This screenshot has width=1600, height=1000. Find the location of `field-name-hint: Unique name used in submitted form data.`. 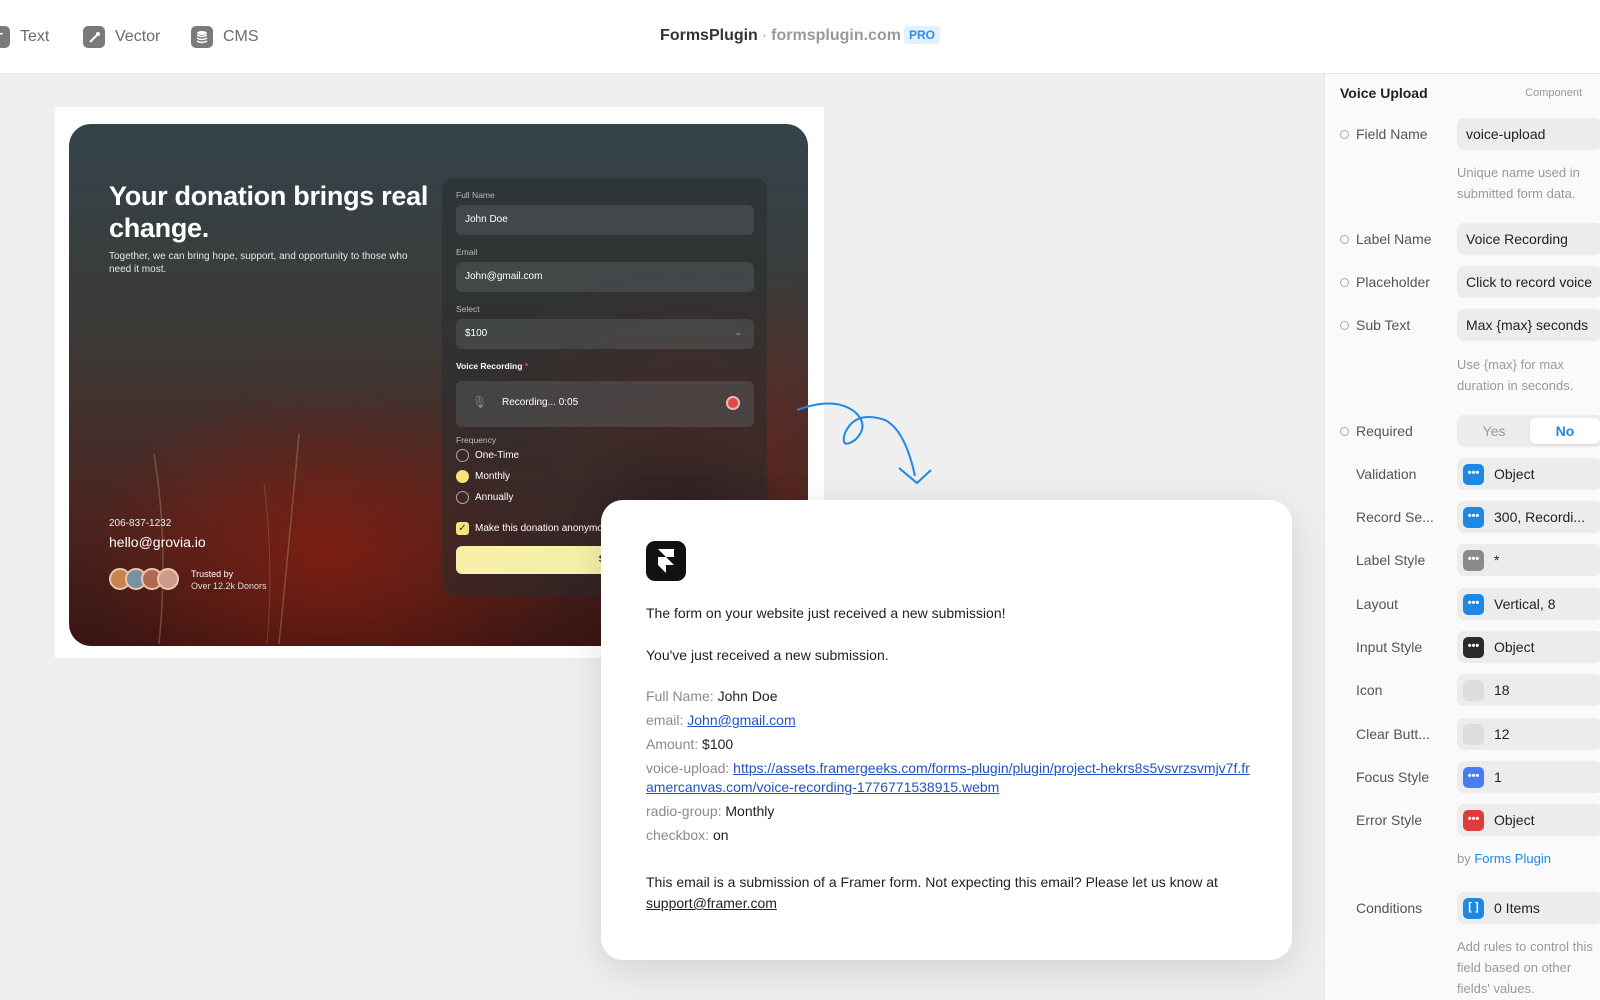

field-name-hint: Unique name used in submitted form data. is located at coordinates (1518, 183).